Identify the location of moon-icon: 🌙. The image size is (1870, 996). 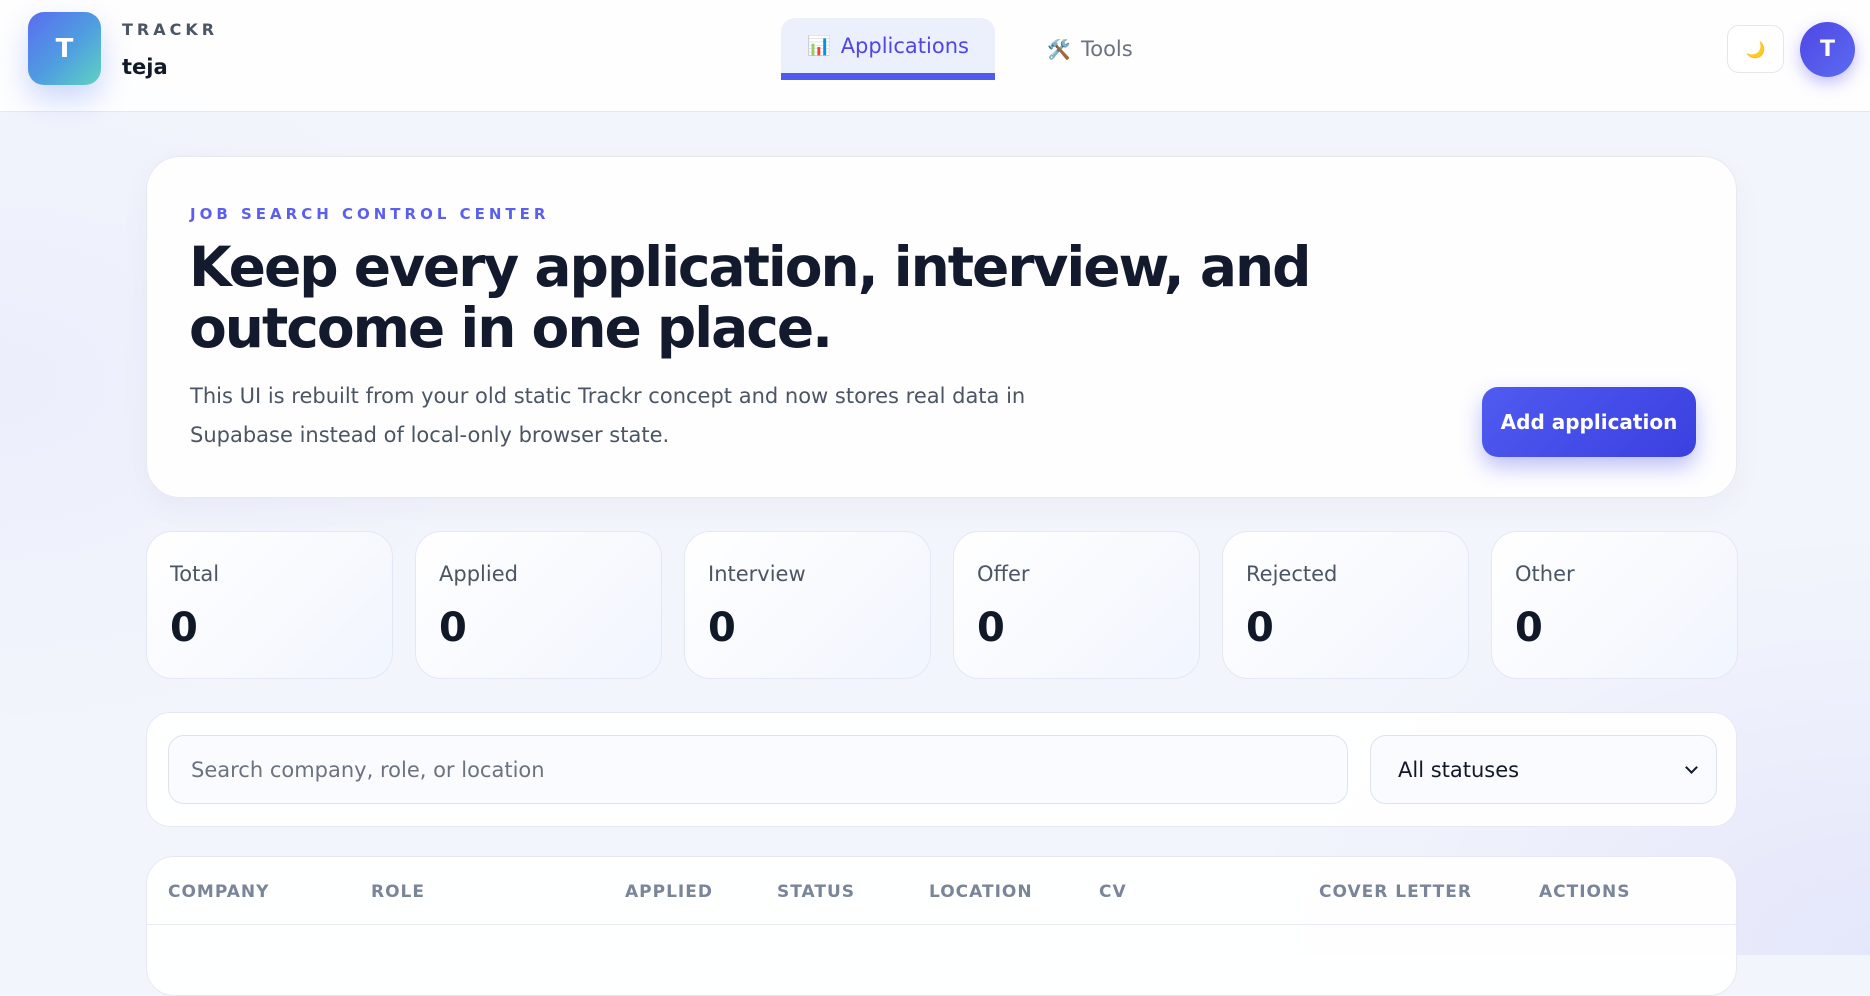
(1755, 49).